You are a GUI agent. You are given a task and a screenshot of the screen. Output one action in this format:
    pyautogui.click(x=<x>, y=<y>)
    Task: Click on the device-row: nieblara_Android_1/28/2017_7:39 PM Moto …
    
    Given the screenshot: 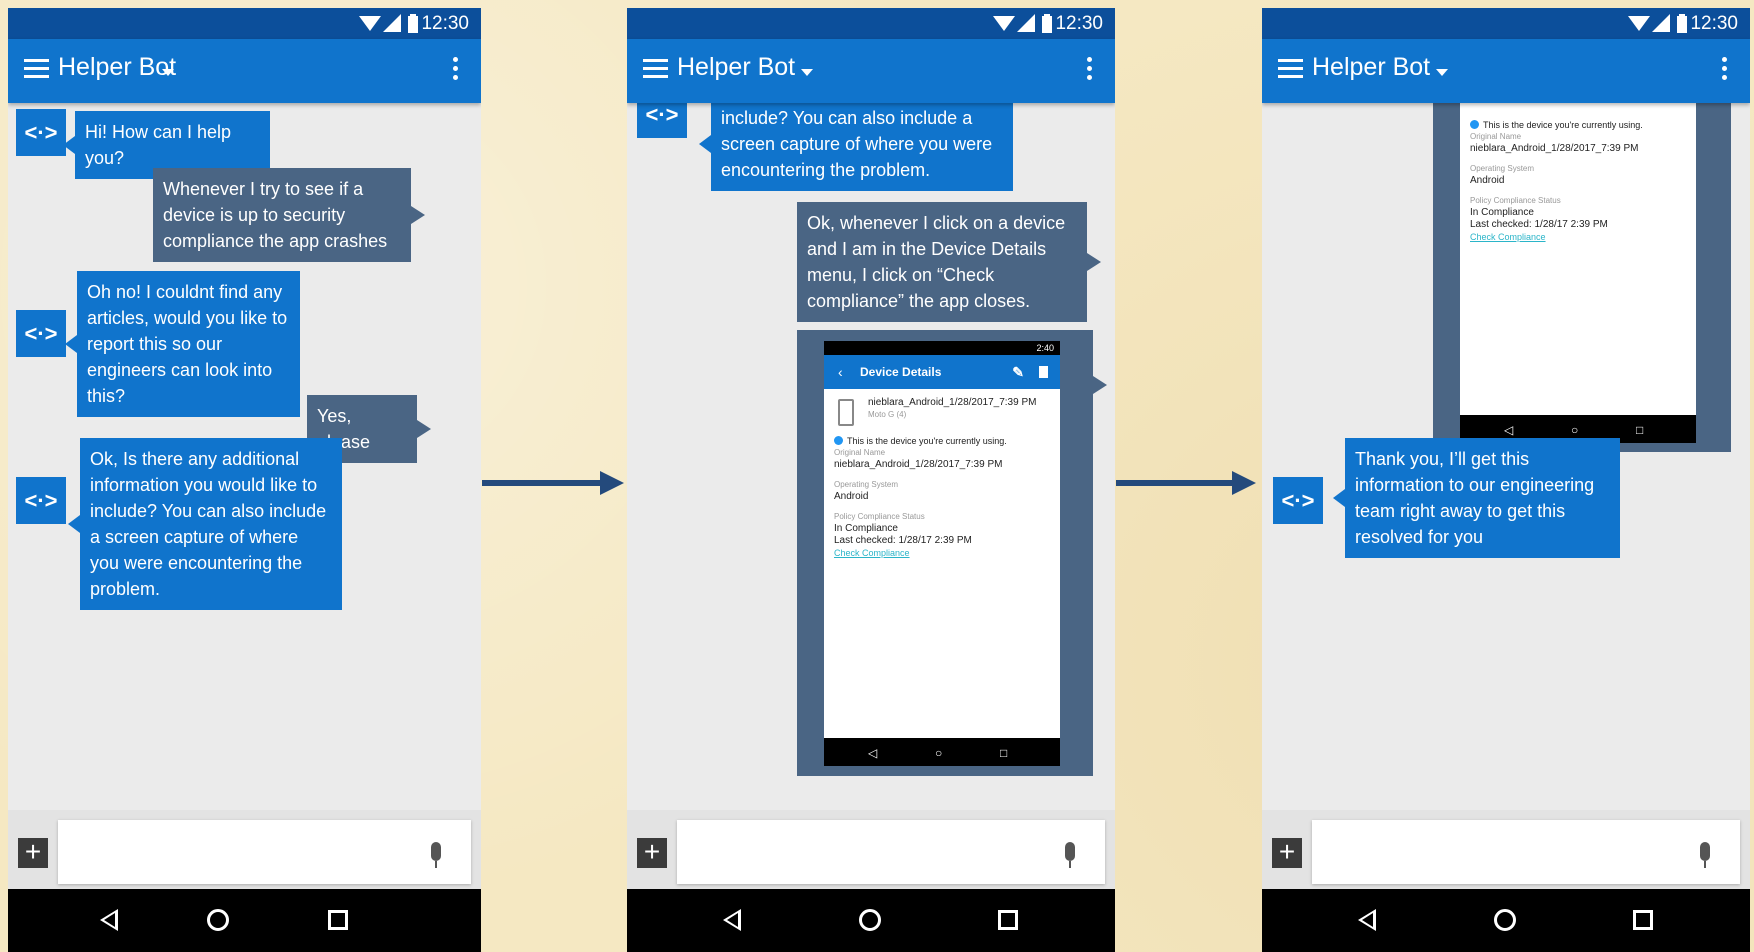 What is the action you would take?
    pyautogui.click(x=942, y=414)
    